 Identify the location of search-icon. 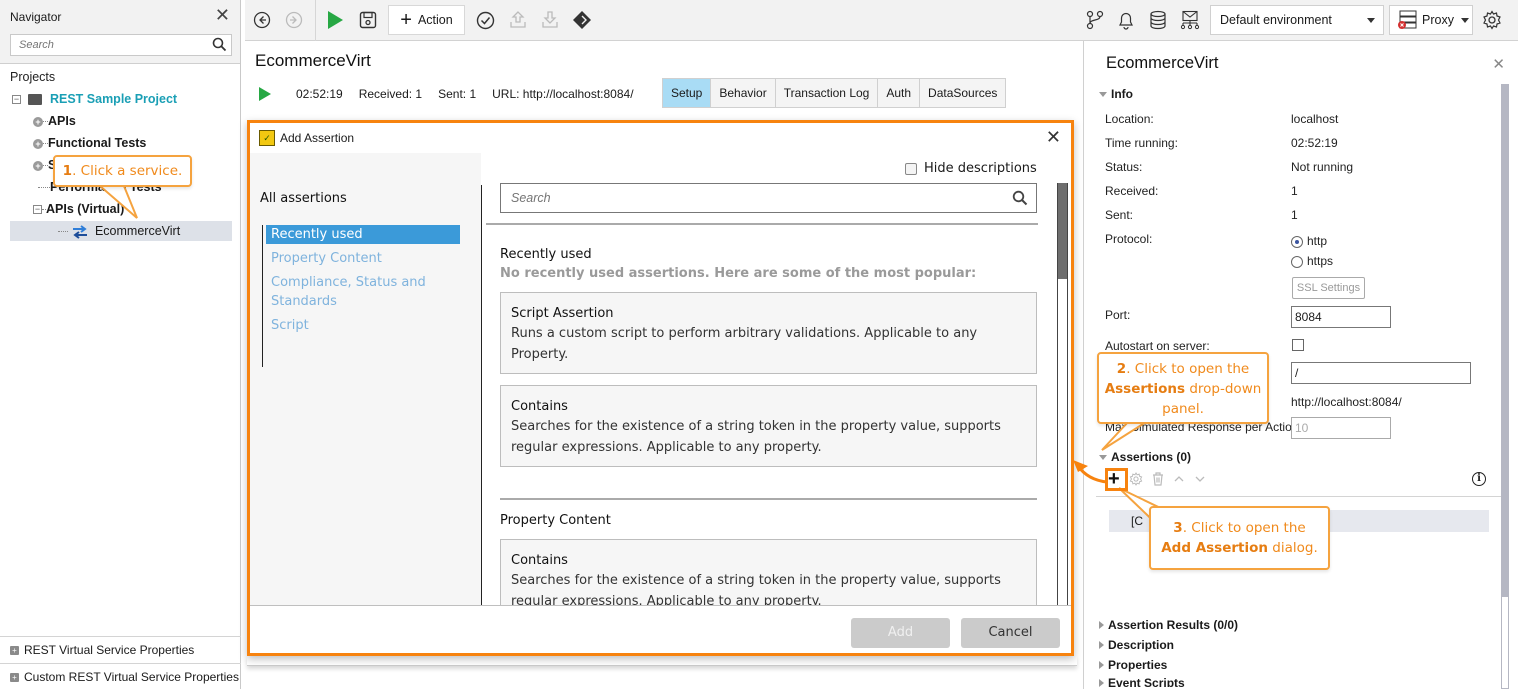
(219, 44).